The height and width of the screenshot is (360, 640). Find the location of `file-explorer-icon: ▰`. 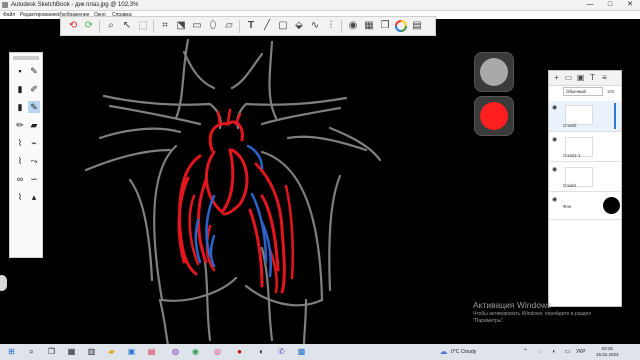

file-explorer-icon: ▰ is located at coordinates (111, 352).